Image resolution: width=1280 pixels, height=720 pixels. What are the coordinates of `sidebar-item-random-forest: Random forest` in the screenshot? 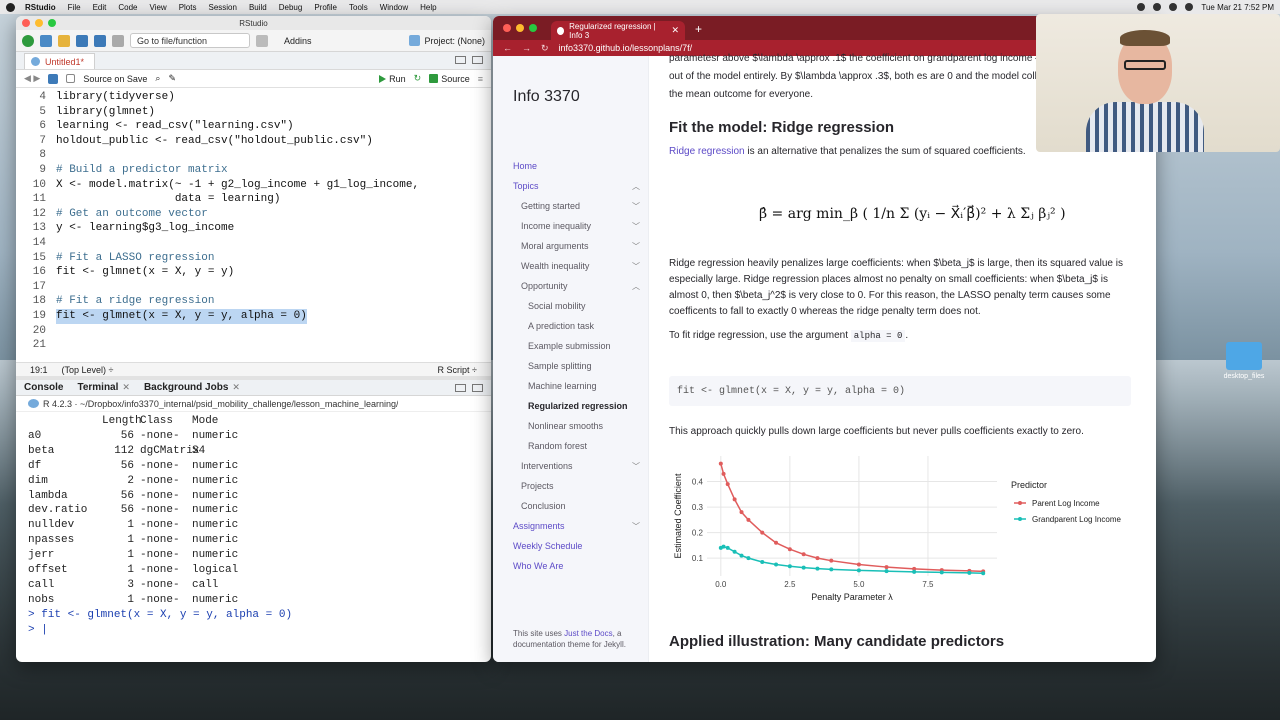 It's located at (570, 446).